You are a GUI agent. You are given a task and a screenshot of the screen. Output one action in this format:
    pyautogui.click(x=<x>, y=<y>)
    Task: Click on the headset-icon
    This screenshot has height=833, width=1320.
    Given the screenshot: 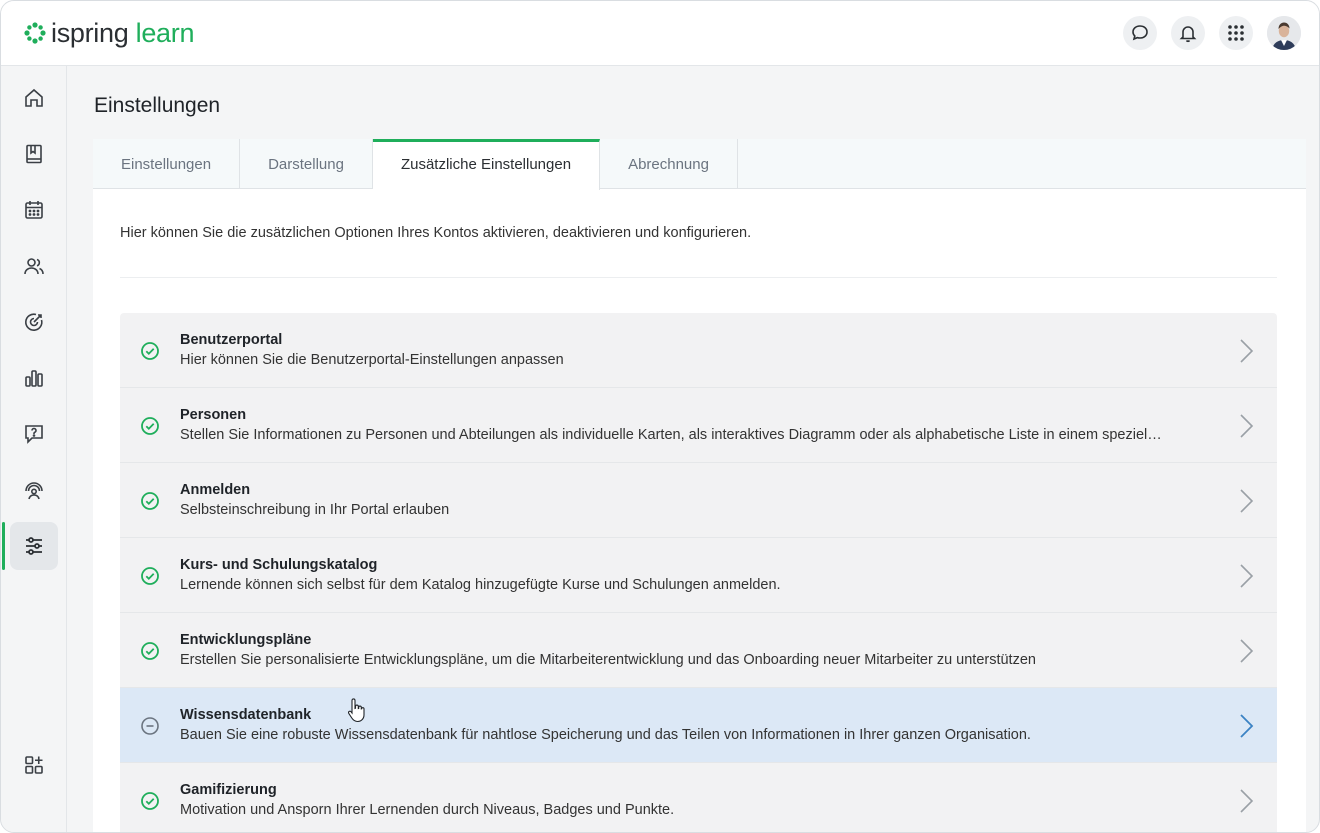 What is the action you would take?
    pyautogui.click(x=34, y=491)
    